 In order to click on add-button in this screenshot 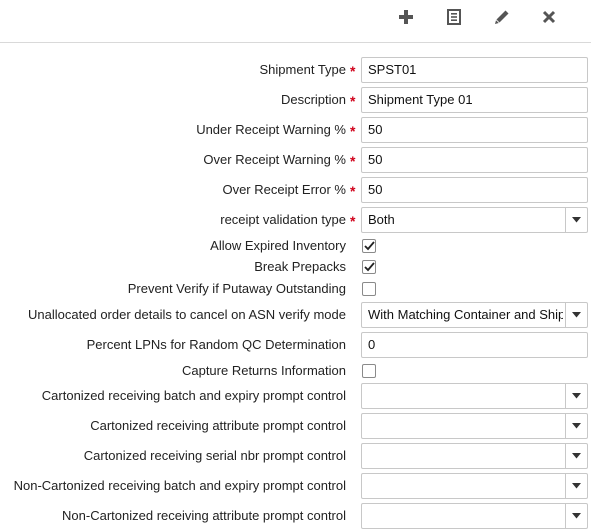, I will do `click(406, 17)`.